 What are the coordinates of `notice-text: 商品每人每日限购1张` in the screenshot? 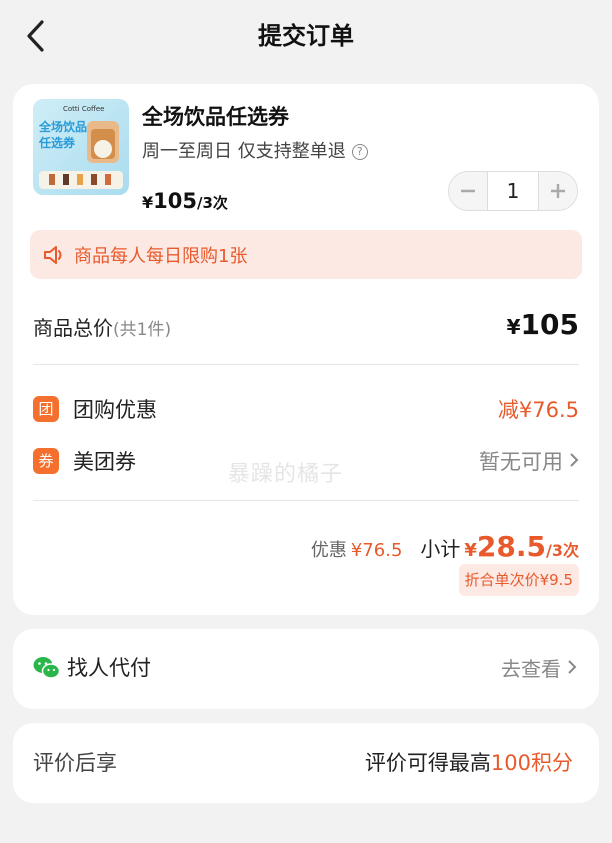 It's located at (161, 256).